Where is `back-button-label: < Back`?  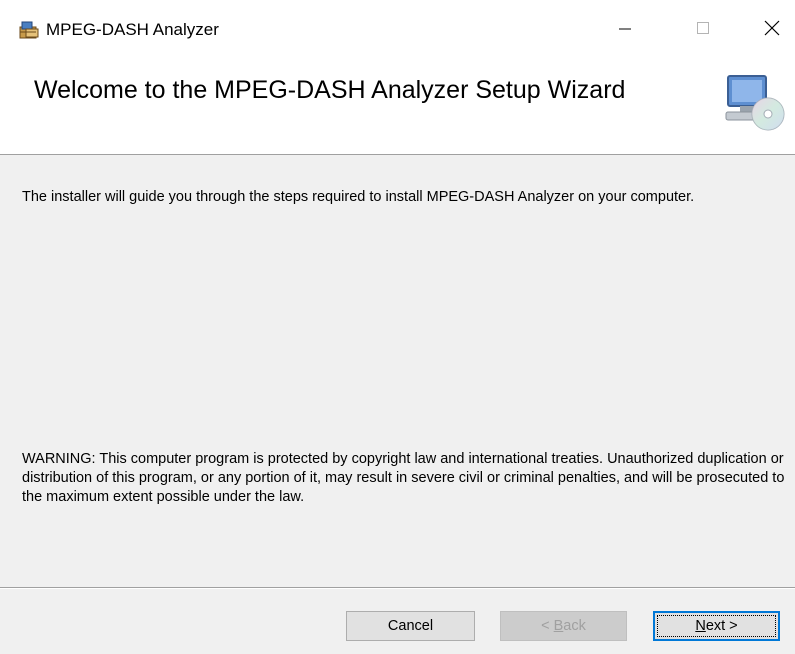
back-button-label: < Back is located at coordinates (563, 626).